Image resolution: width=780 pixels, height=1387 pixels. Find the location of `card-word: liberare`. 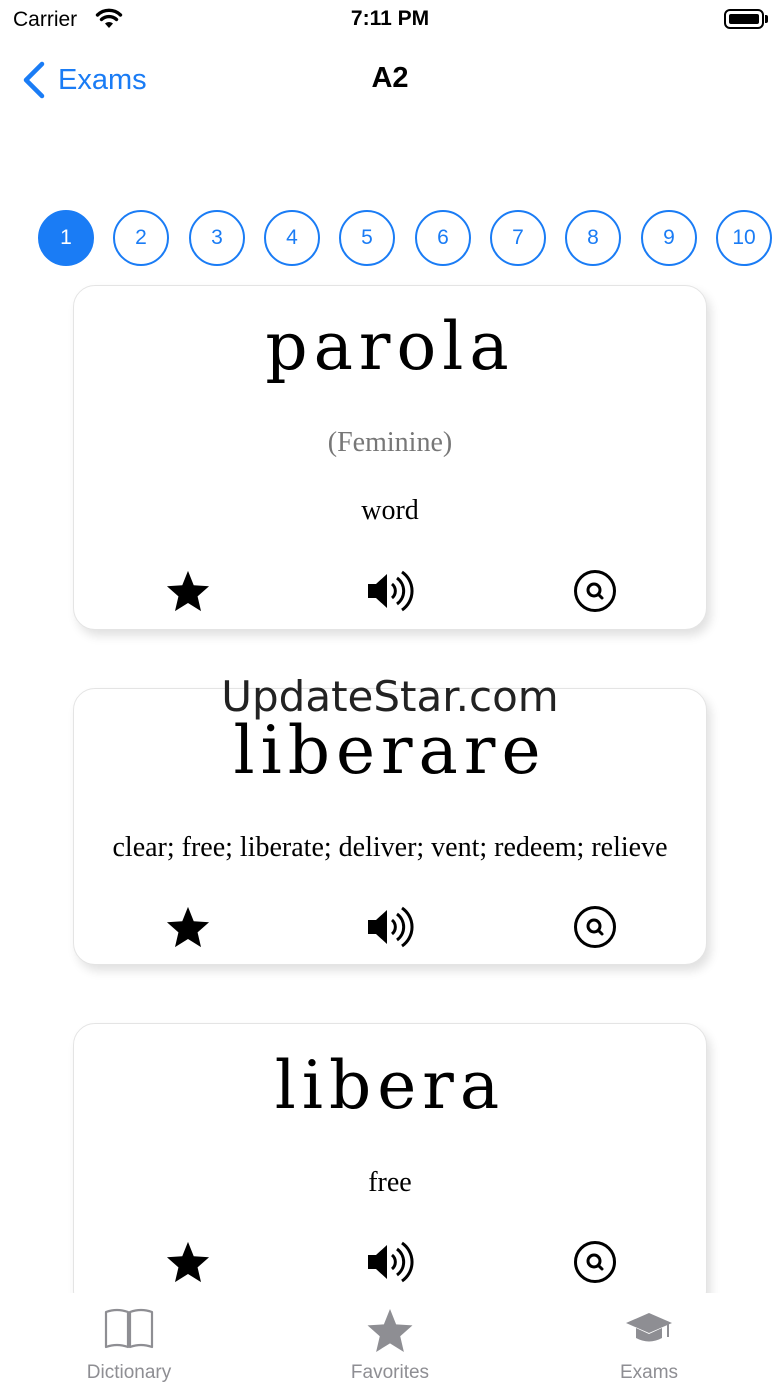

card-word: liberare is located at coordinates (390, 750).